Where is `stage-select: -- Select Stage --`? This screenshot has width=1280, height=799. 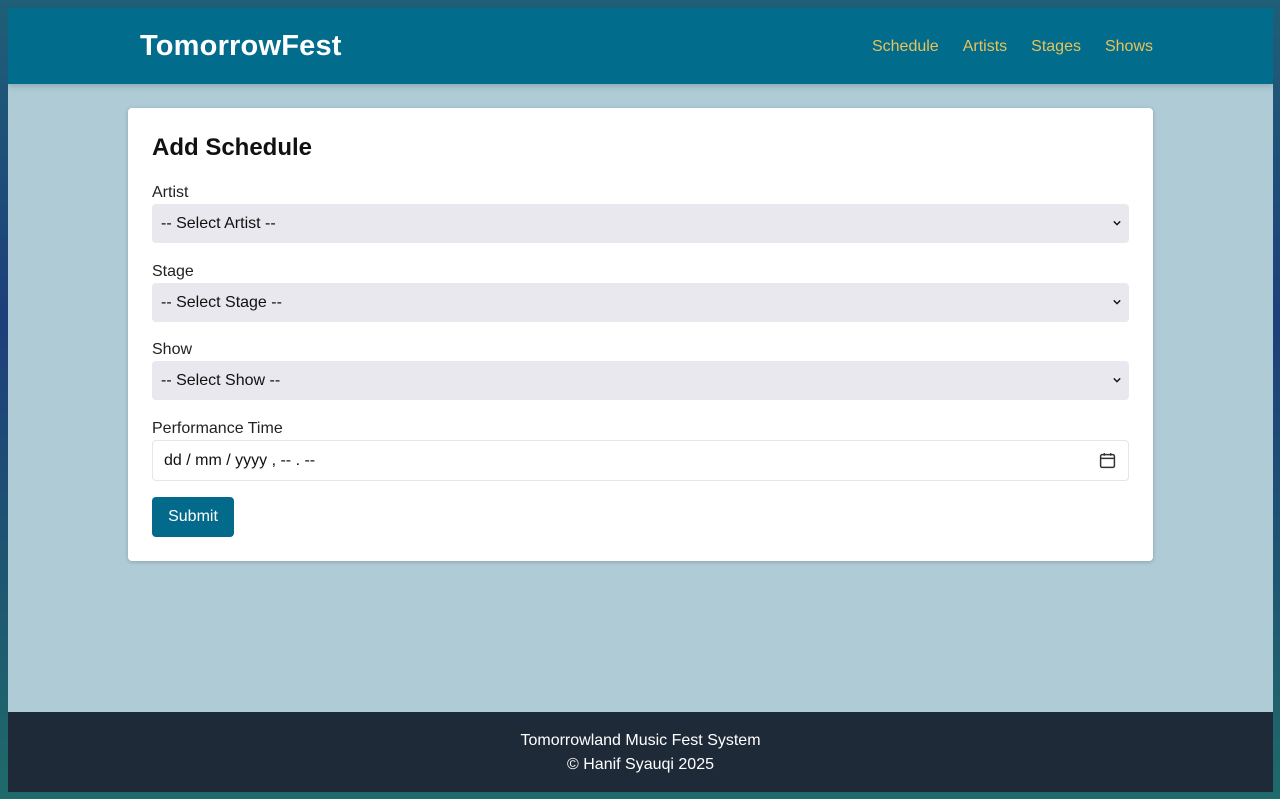 stage-select: -- Select Stage -- is located at coordinates (640, 302).